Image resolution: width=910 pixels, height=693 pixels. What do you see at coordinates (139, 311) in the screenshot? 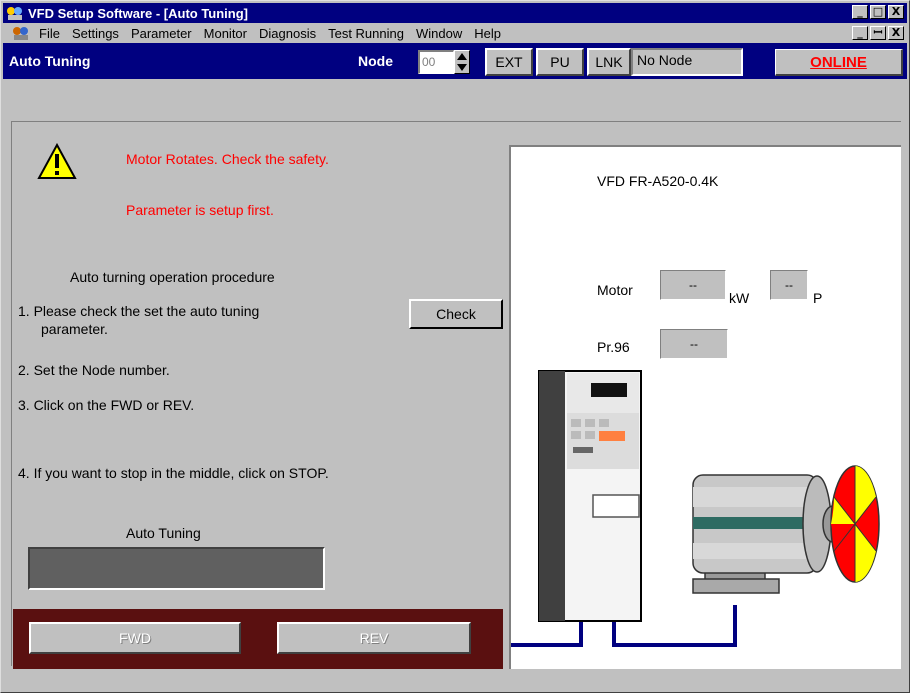
I see `step-1: 1. Please check the set the auto tuning` at bounding box center [139, 311].